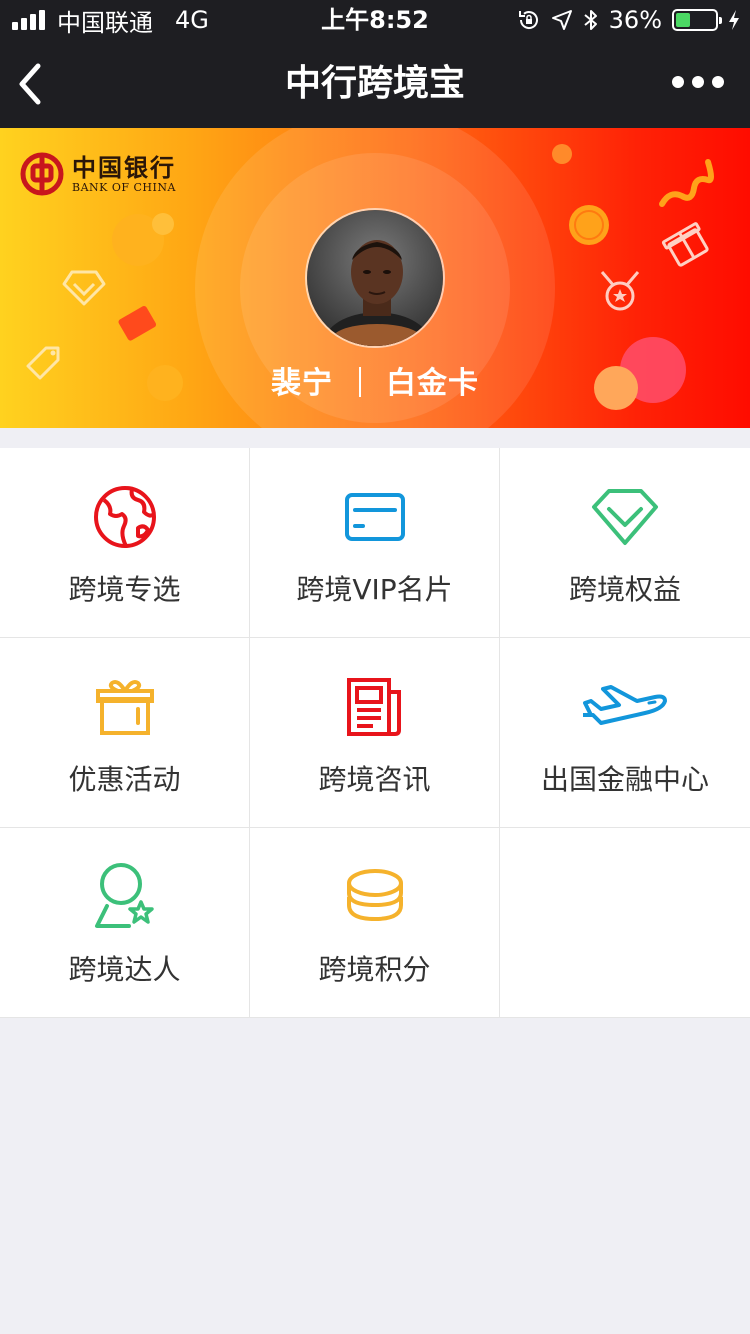  Describe the element at coordinates (125, 517) in the screenshot. I see `globe-icon` at that location.